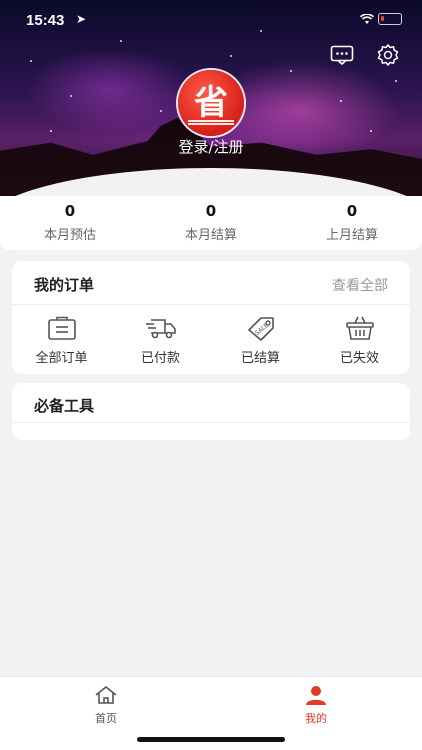 The image size is (422, 750). Describe the element at coordinates (160, 358) in the screenshot. I see `order-filter-label: 已付款` at that location.